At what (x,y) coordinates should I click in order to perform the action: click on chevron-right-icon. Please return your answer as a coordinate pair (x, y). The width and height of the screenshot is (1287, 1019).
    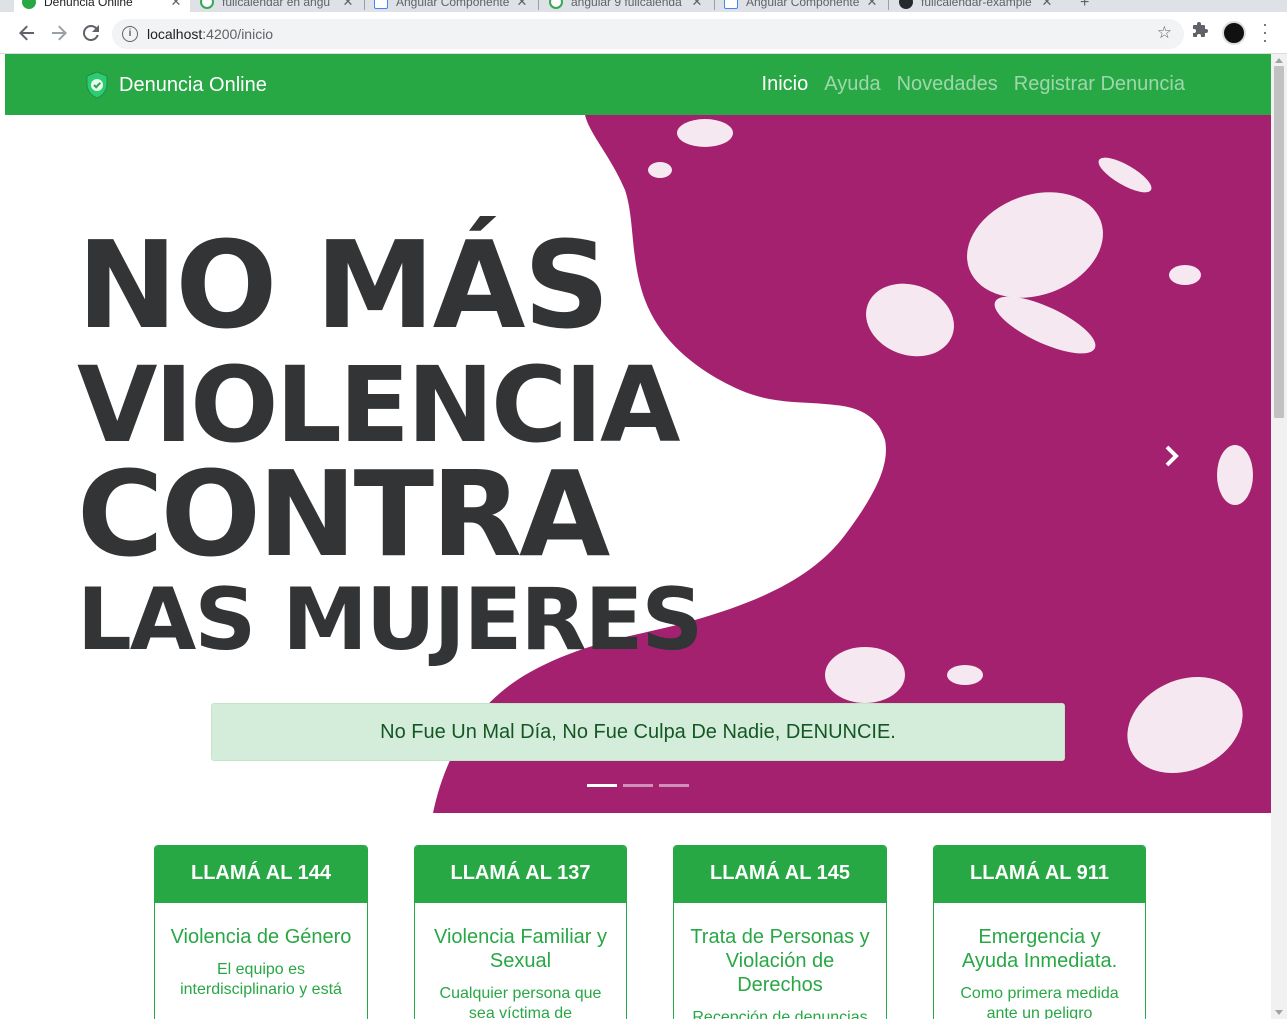
    Looking at the image, I should click on (1172, 456).